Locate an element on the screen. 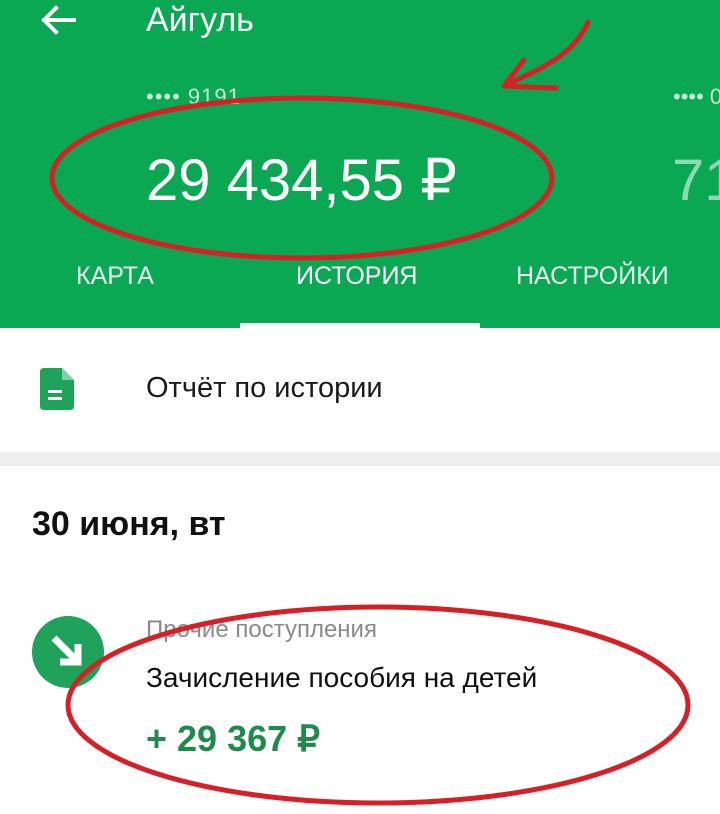 This screenshot has height=814, width=720. transaction-amount: + 29 367 ₽ is located at coordinates (233, 738).